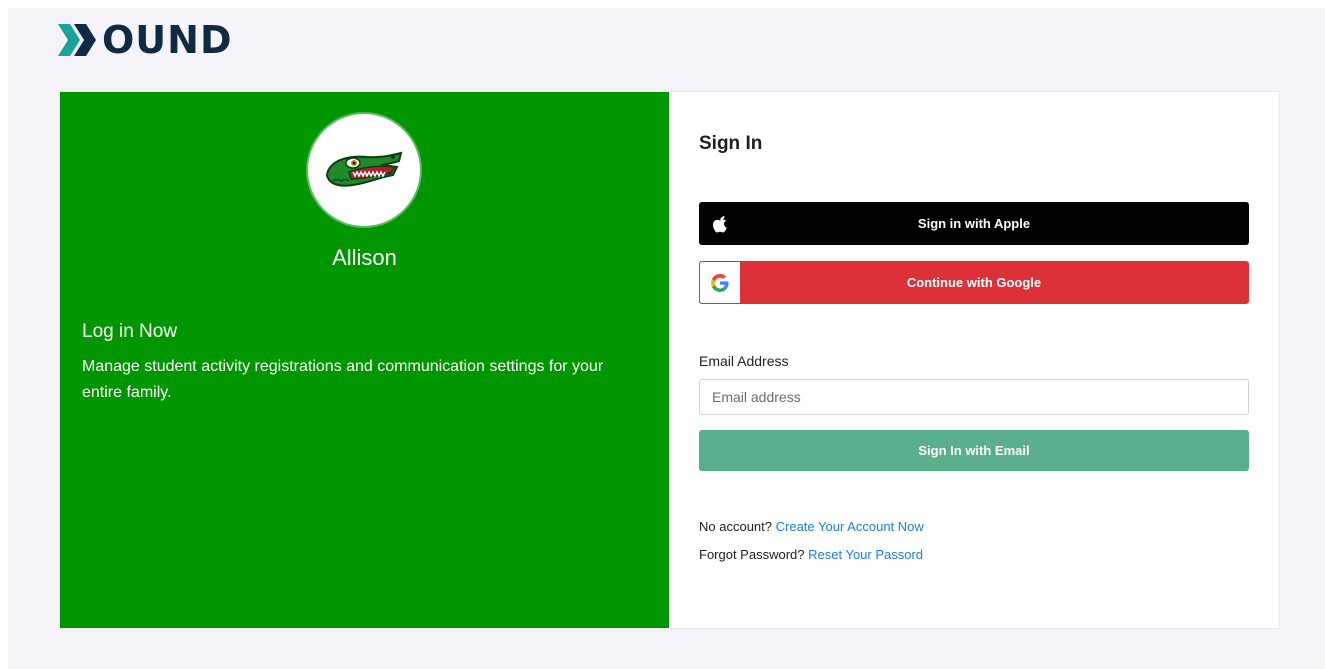 This screenshot has width=1325, height=669. What do you see at coordinates (735, 526) in the screenshot?
I see `no-account-text: No account?` at bounding box center [735, 526].